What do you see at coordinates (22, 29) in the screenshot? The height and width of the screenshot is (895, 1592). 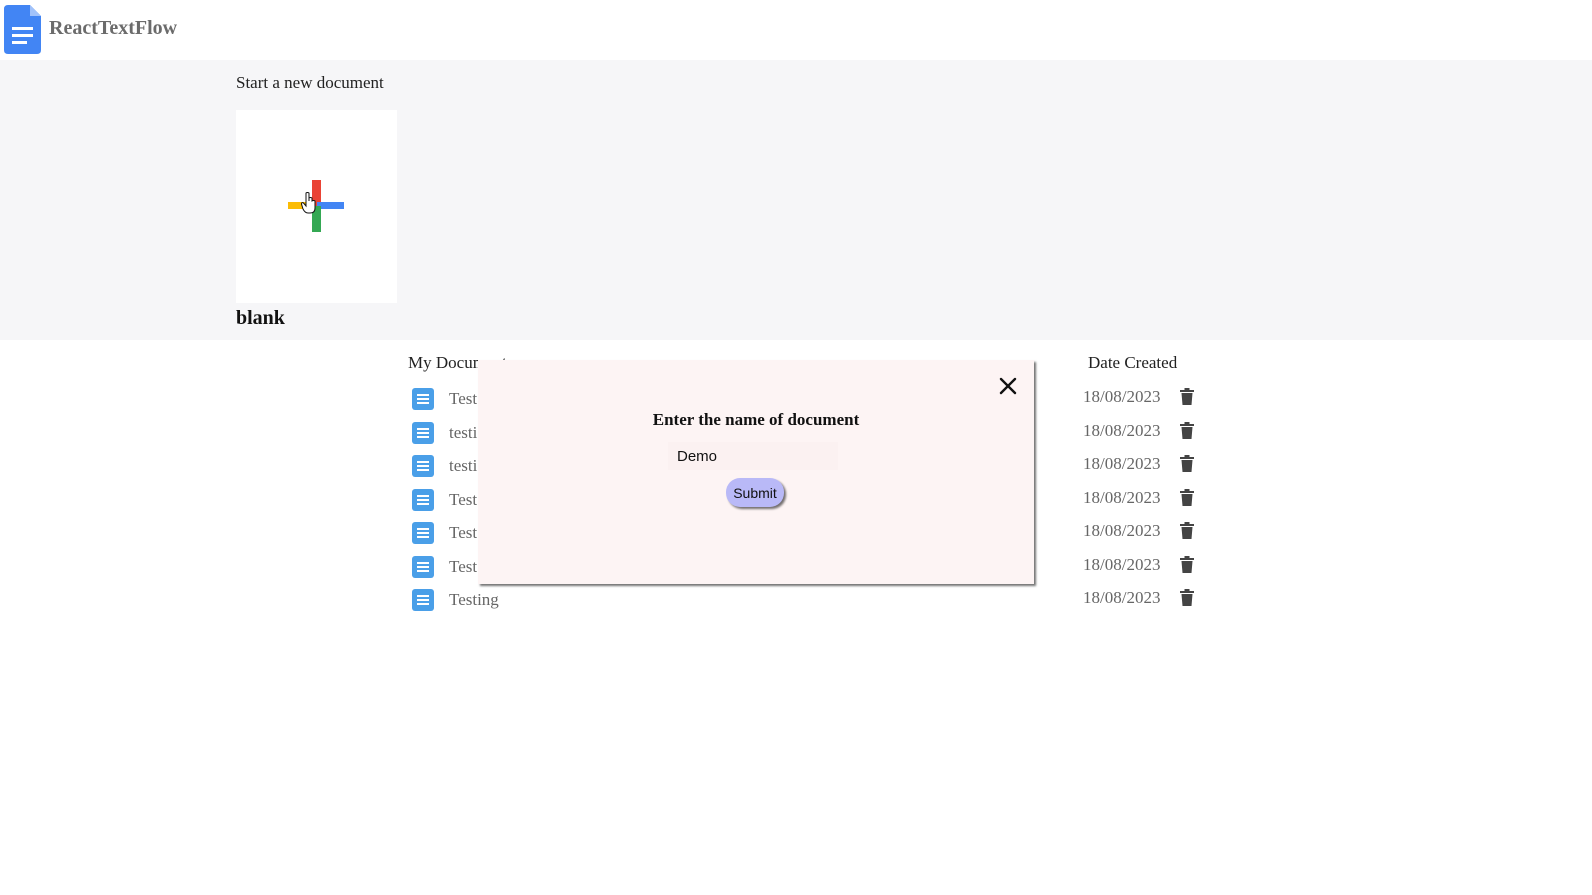 I see `document-logo-icon` at bounding box center [22, 29].